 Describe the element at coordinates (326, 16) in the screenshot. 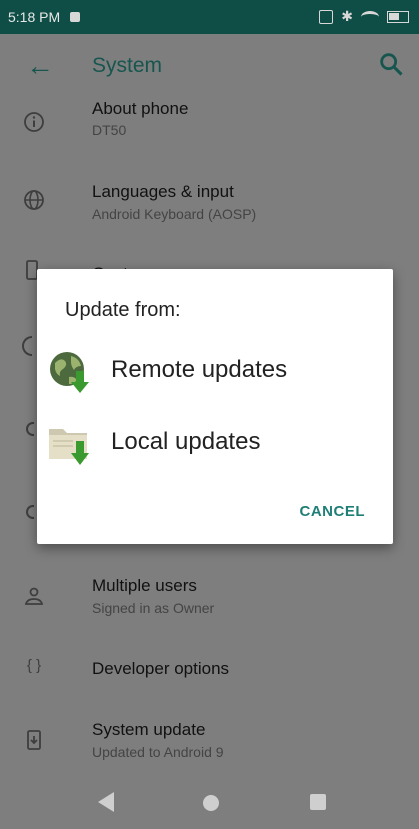

I see `vibrate-icon` at that location.